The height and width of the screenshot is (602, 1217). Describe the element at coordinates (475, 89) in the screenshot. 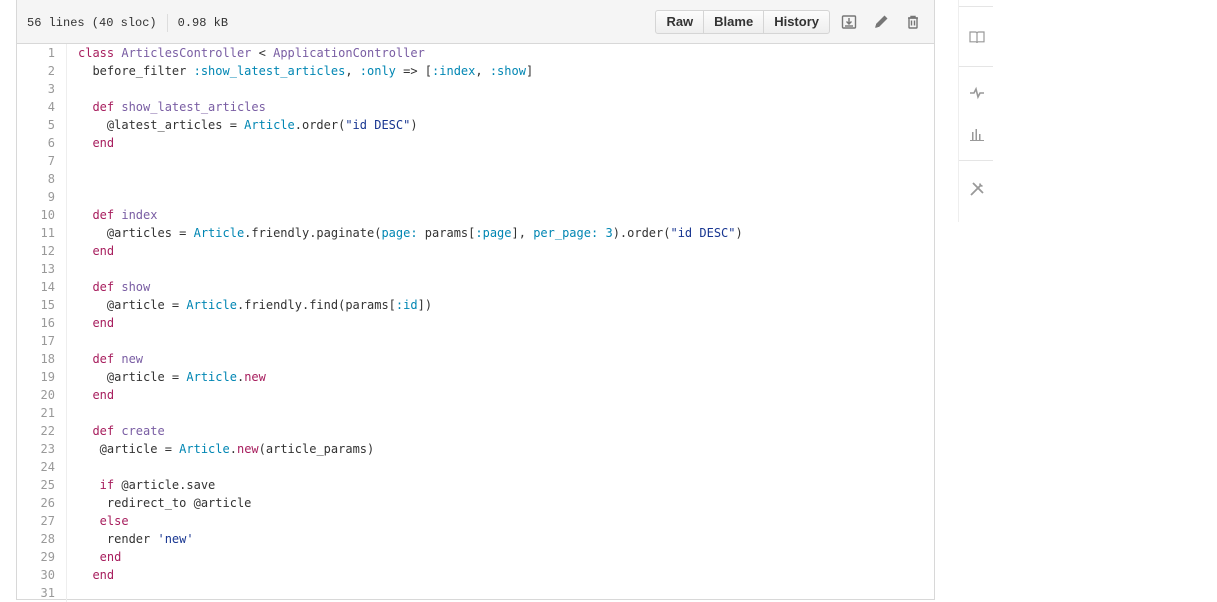

I see `code-line: 3` at that location.